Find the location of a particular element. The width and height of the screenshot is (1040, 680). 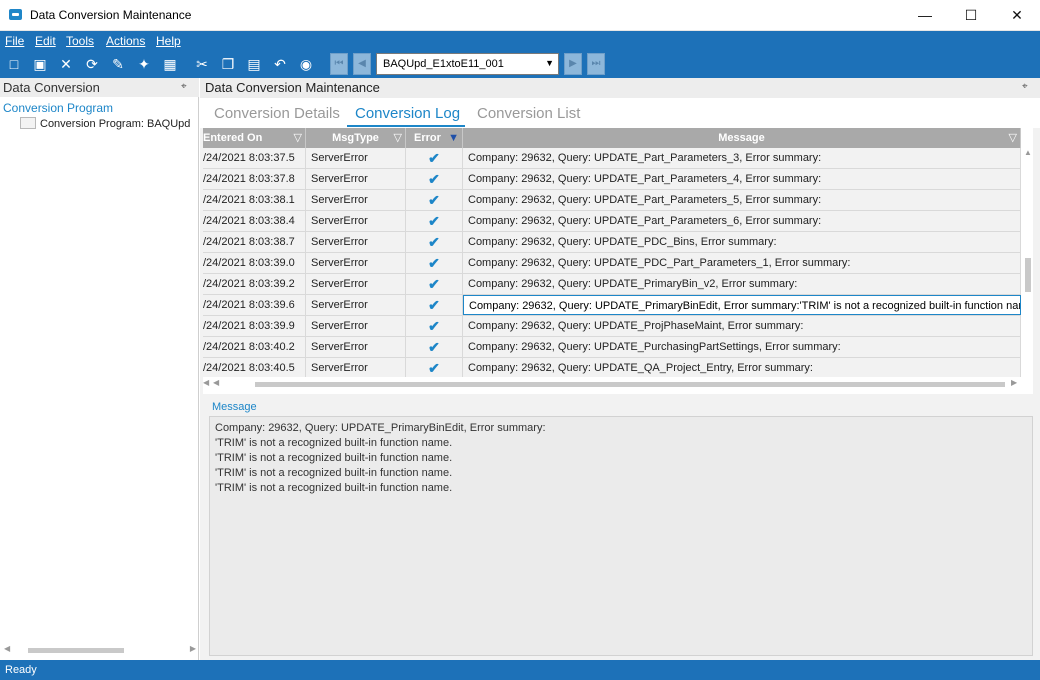

cell-entered-on: /24/2021 8:03:39.9 is located at coordinates (254, 326).